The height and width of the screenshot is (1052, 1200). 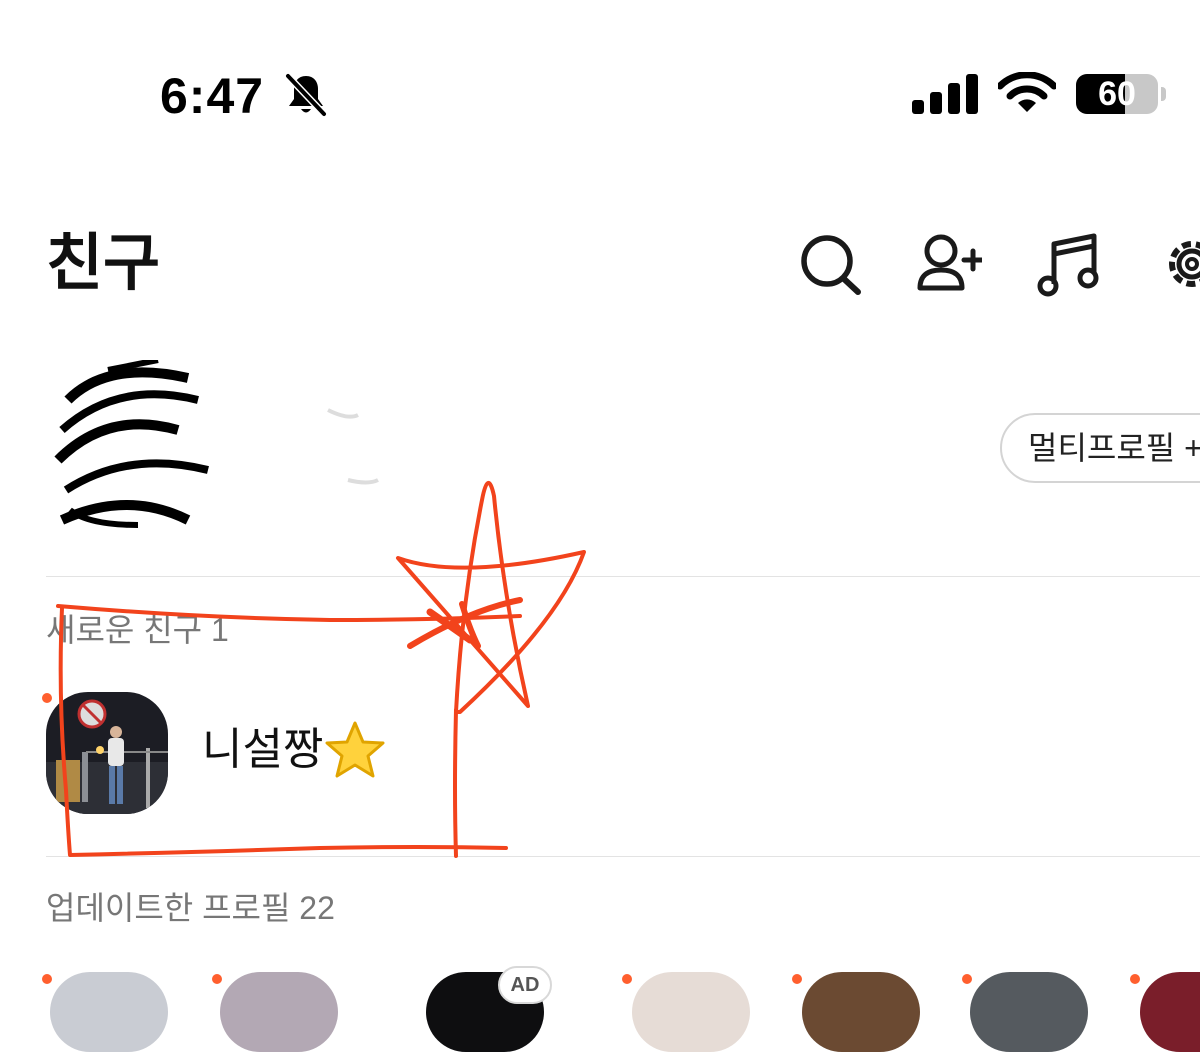 What do you see at coordinates (1027, 92) in the screenshot?
I see `wifi-icon` at bounding box center [1027, 92].